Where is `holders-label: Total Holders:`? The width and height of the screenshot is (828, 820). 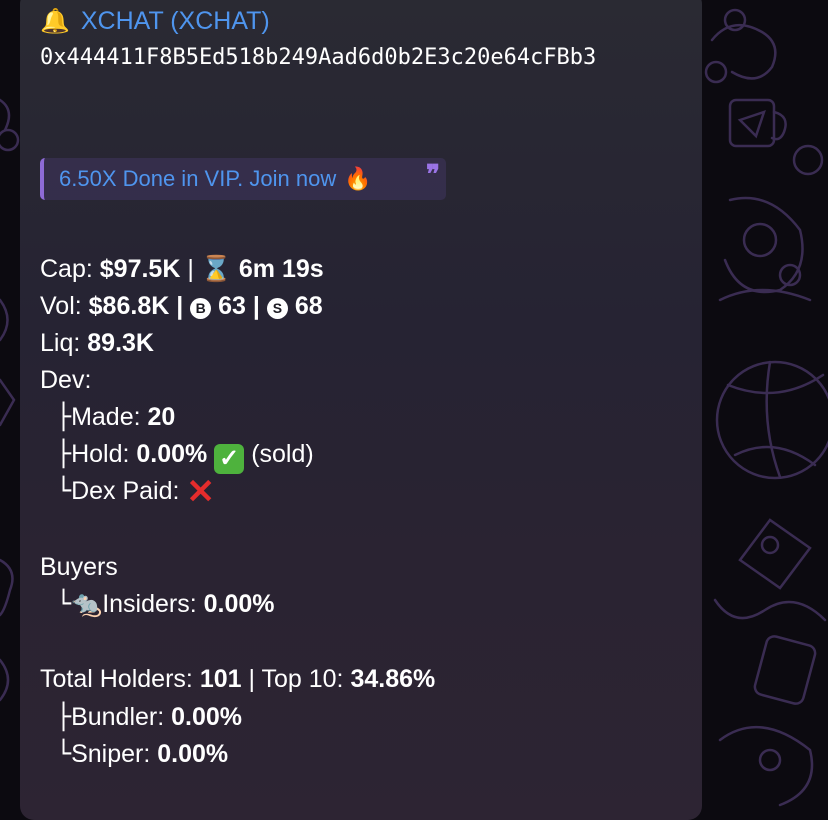
holders-label: Total Holders: is located at coordinates (116, 679).